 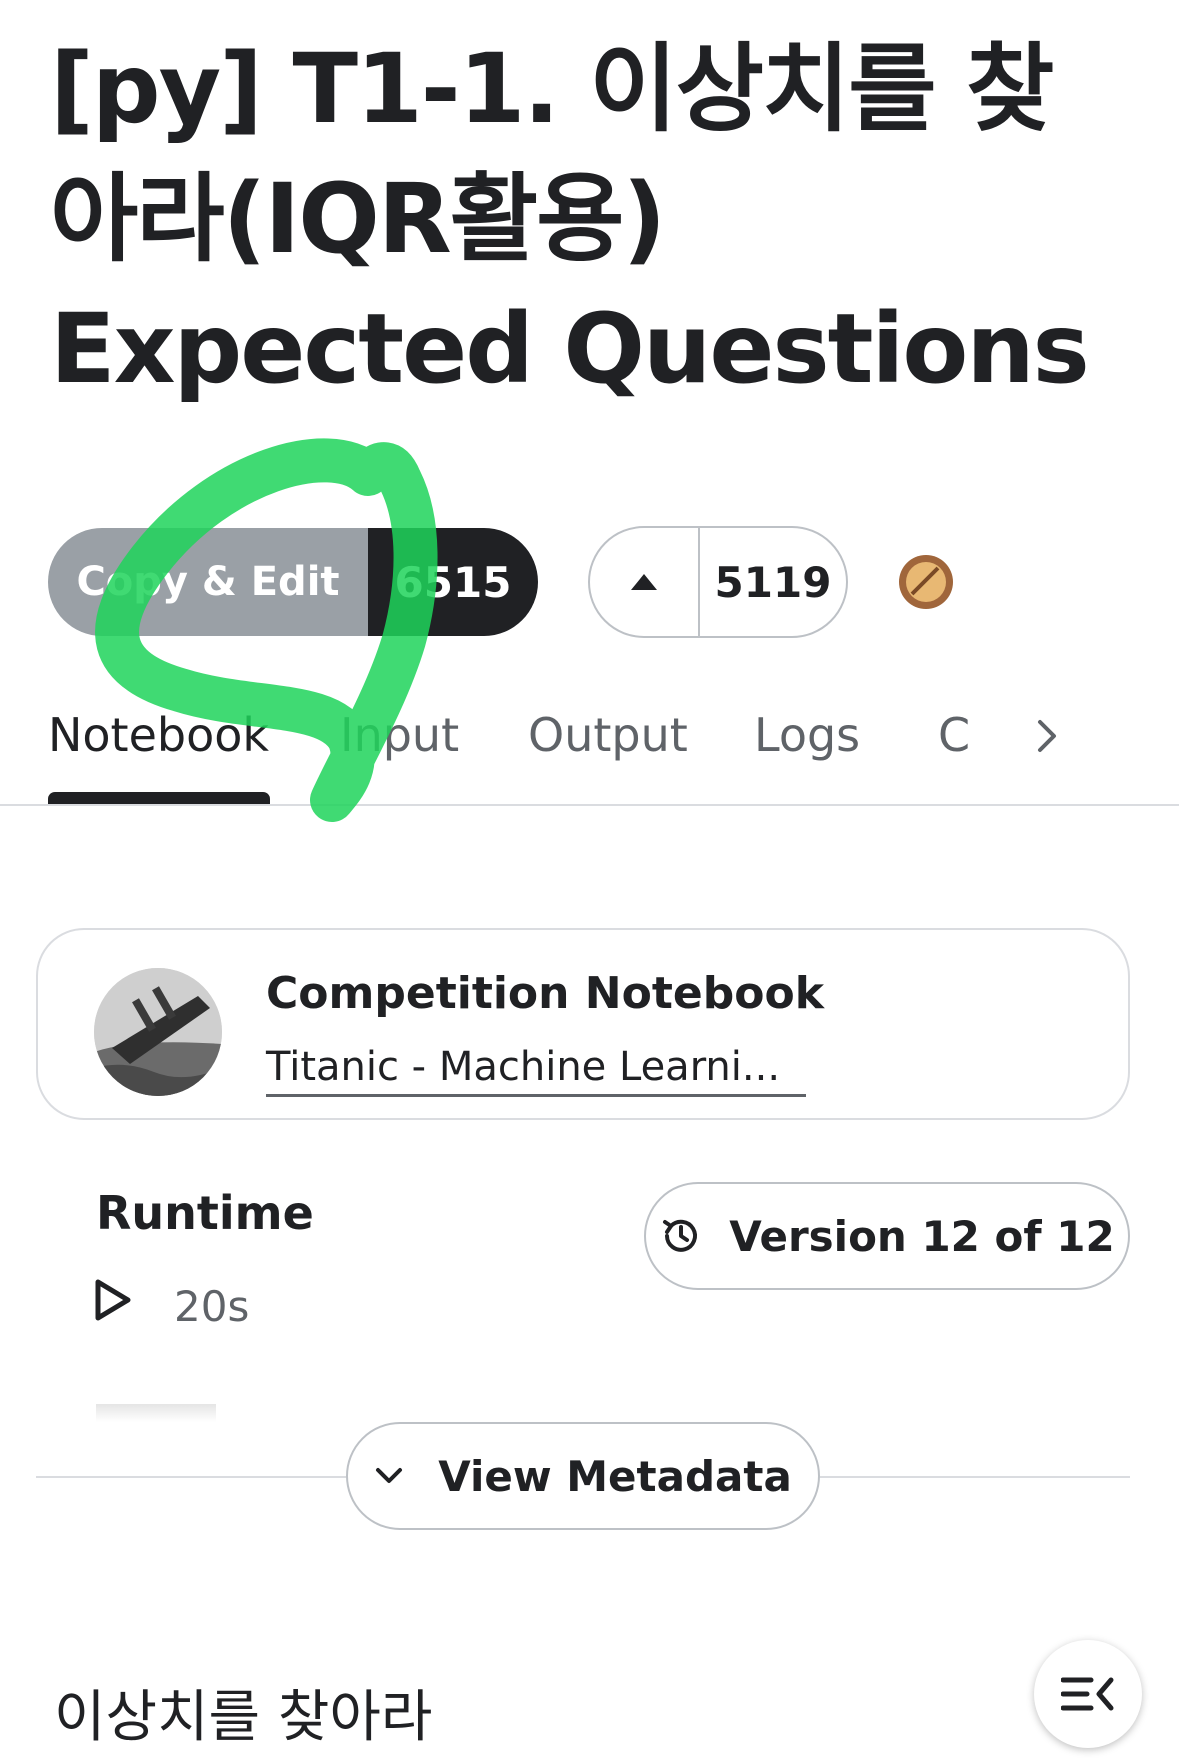 What do you see at coordinates (212, 1306) in the screenshot?
I see `runtime-value: 20s` at bounding box center [212, 1306].